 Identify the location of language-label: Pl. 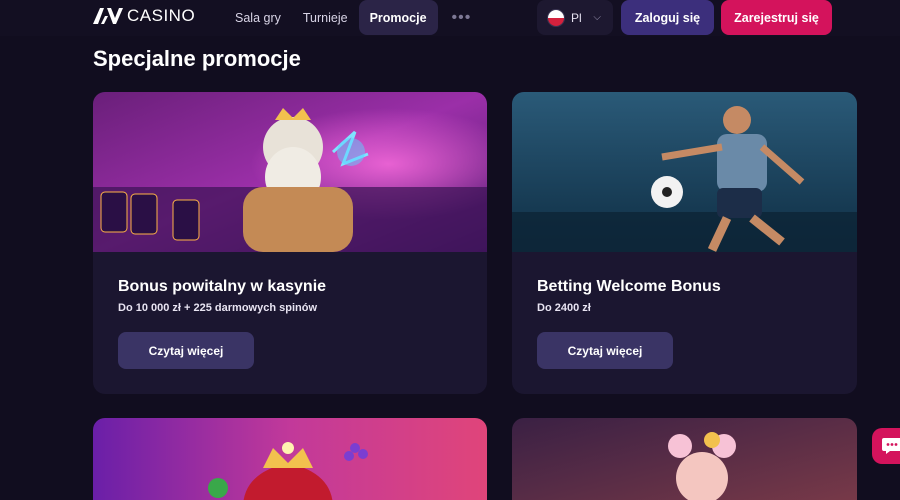
(576, 17).